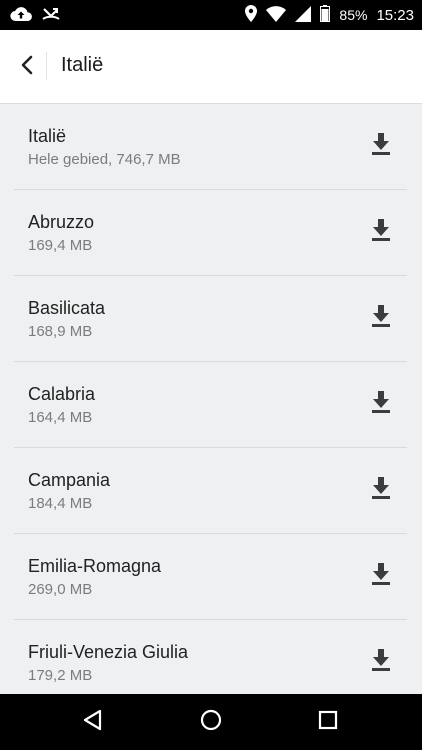 The width and height of the screenshot is (422, 750). What do you see at coordinates (210, 405) in the screenshot?
I see `list-item: Calabria 164,4 MB` at bounding box center [210, 405].